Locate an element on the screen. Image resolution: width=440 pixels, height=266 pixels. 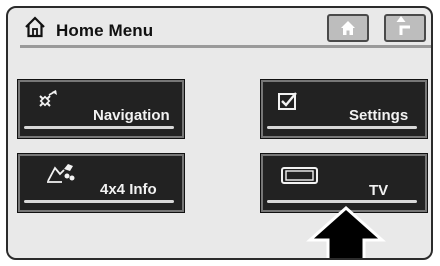
house-icon is located at coordinates (348, 28).